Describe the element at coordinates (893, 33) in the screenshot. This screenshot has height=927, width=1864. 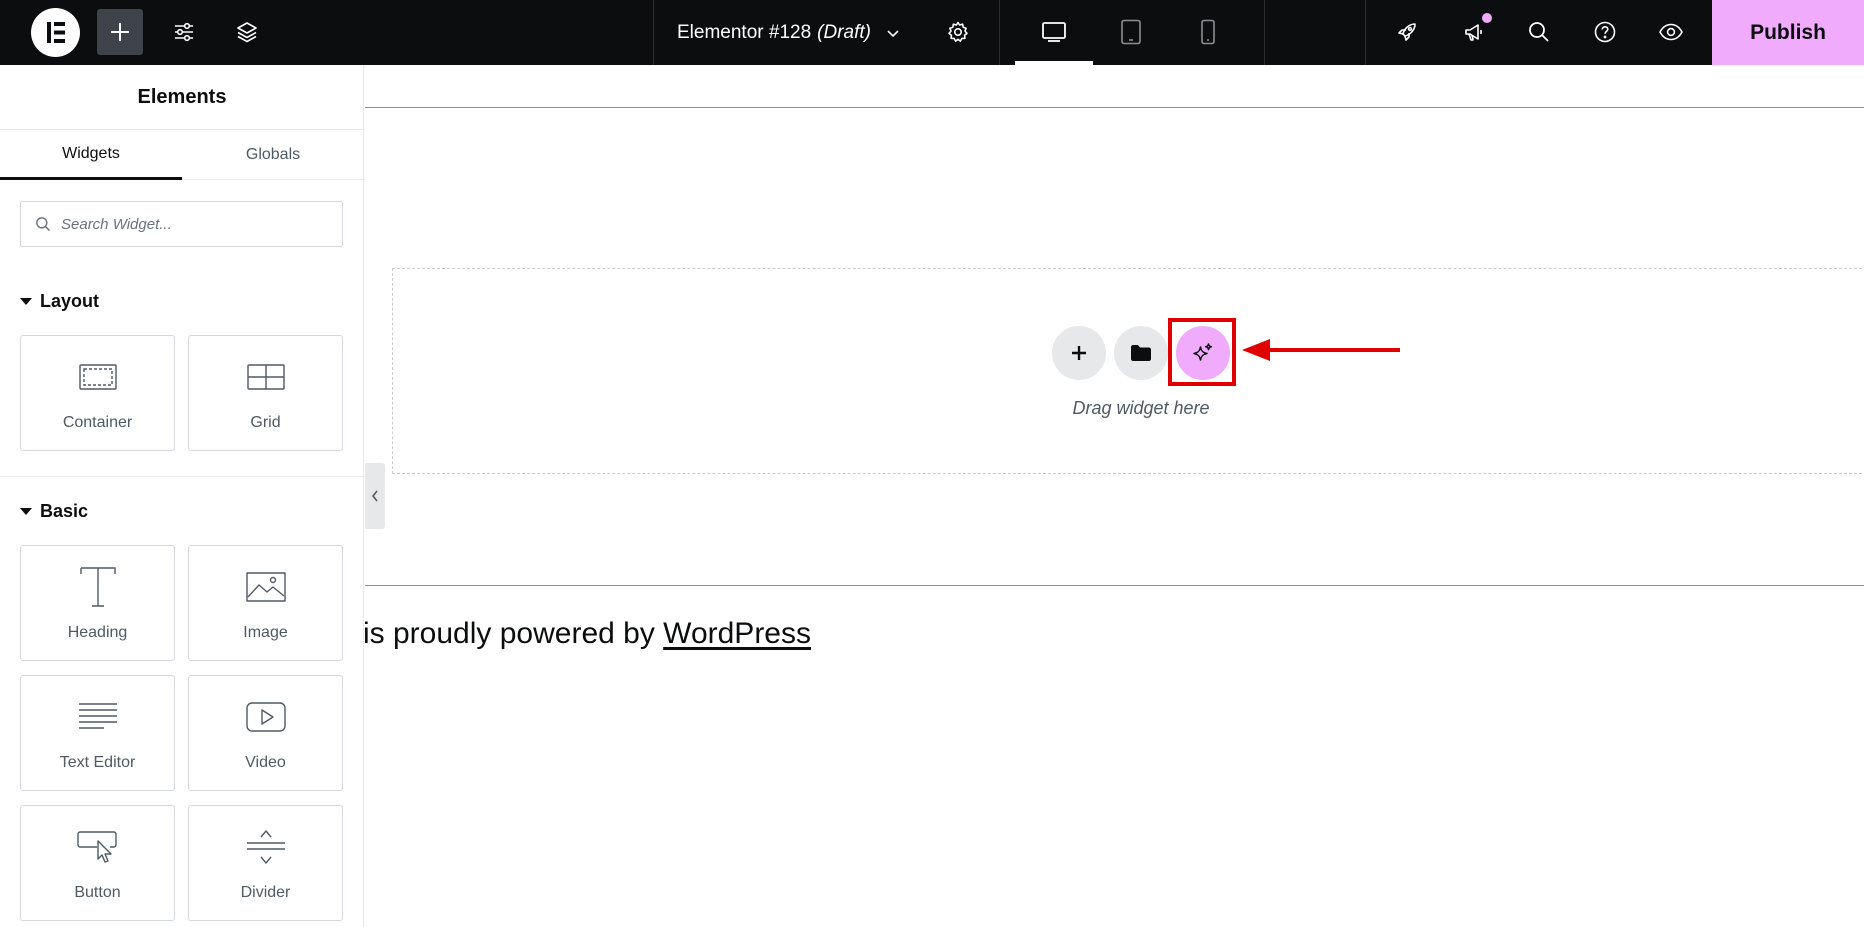
I see `chevron-down-icon` at that location.